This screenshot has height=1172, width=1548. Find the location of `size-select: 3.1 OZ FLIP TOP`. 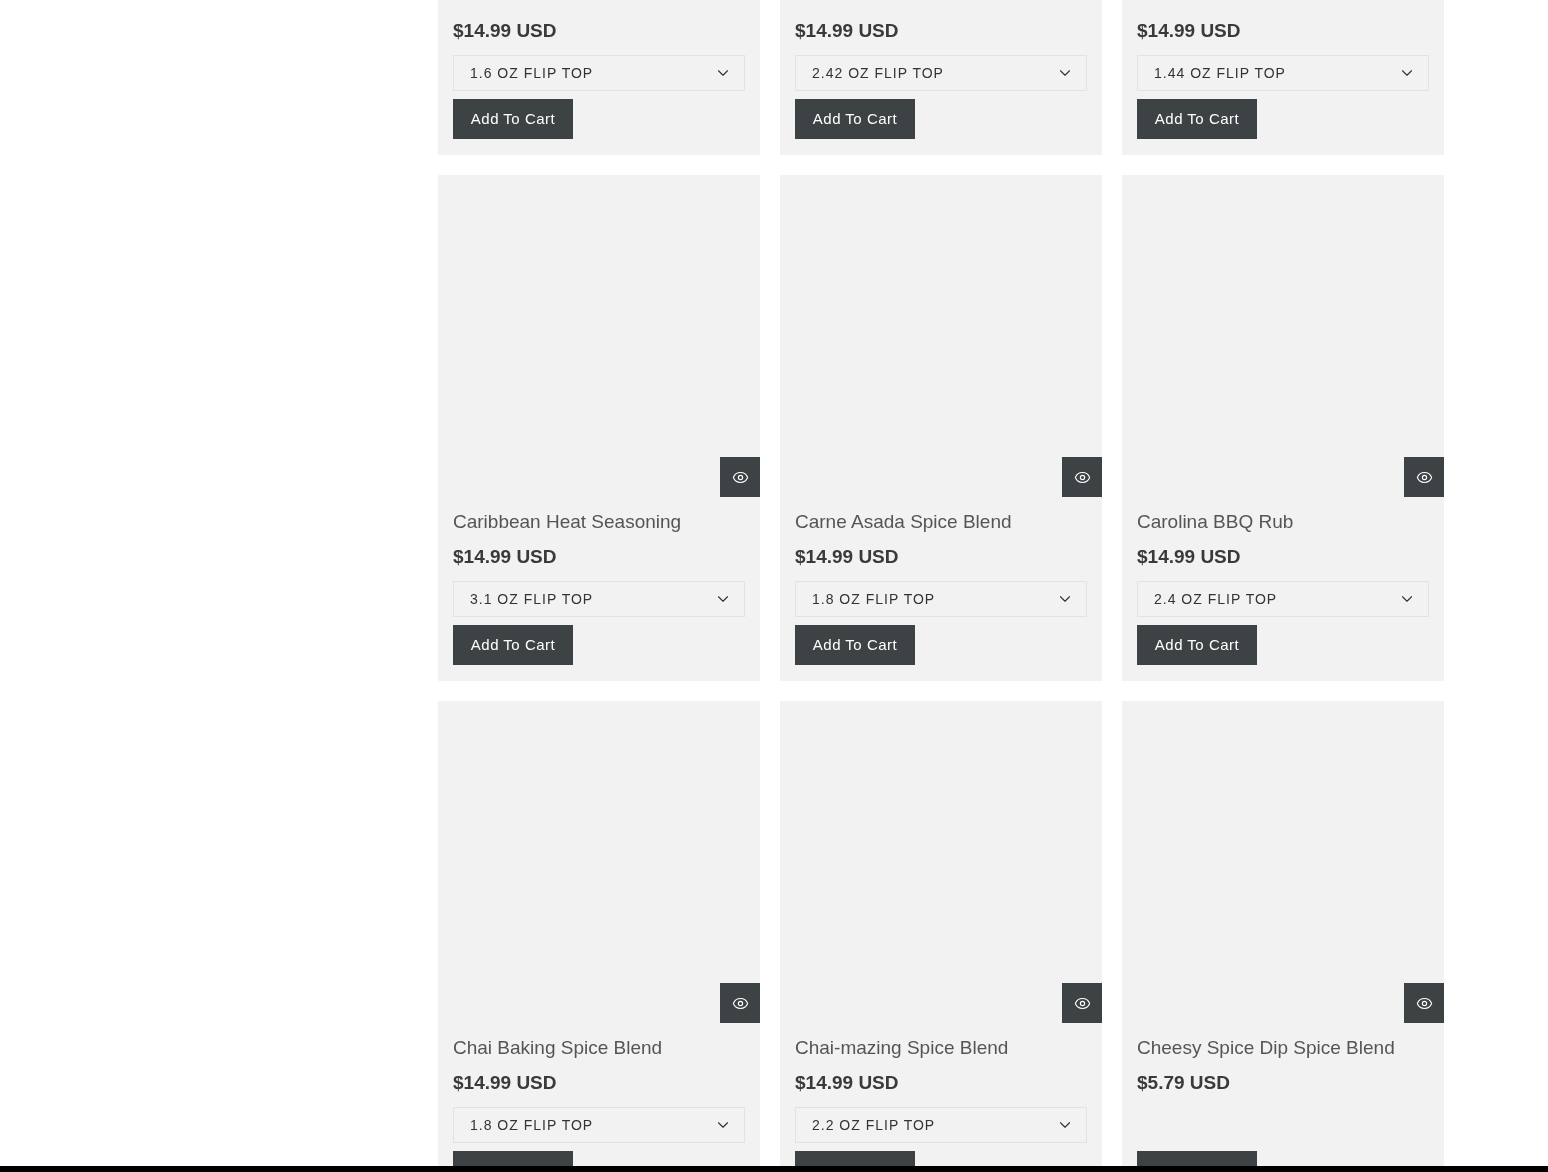

size-select: 3.1 OZ FLIP TOP is located at coordinates (599, 599).